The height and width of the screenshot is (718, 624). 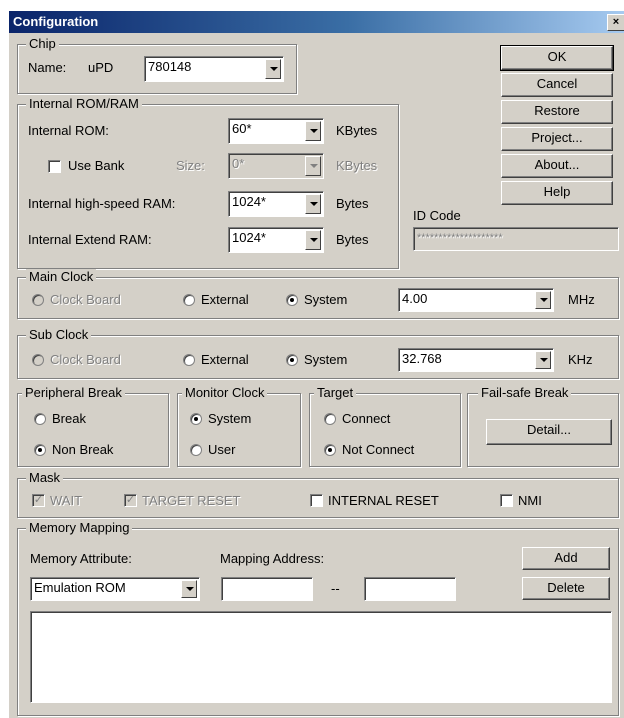 What do you see at coordinates (330, 419) in the screenshot?
I see `target-connect-radio` at bounding box center [330, 419].